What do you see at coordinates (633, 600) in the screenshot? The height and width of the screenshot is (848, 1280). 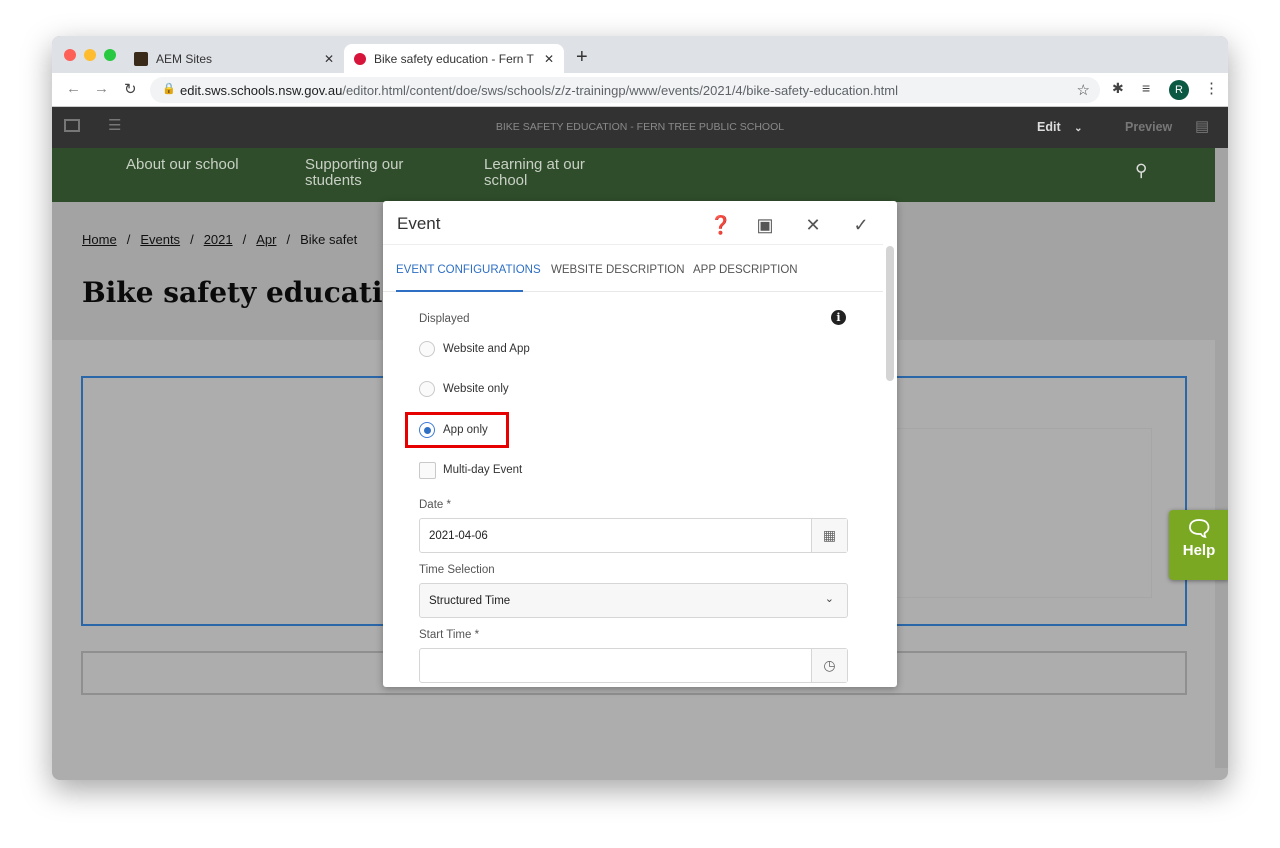 I see `time-selection-dropdown: Structured Time ⌄` at bounding box center [633, 600].